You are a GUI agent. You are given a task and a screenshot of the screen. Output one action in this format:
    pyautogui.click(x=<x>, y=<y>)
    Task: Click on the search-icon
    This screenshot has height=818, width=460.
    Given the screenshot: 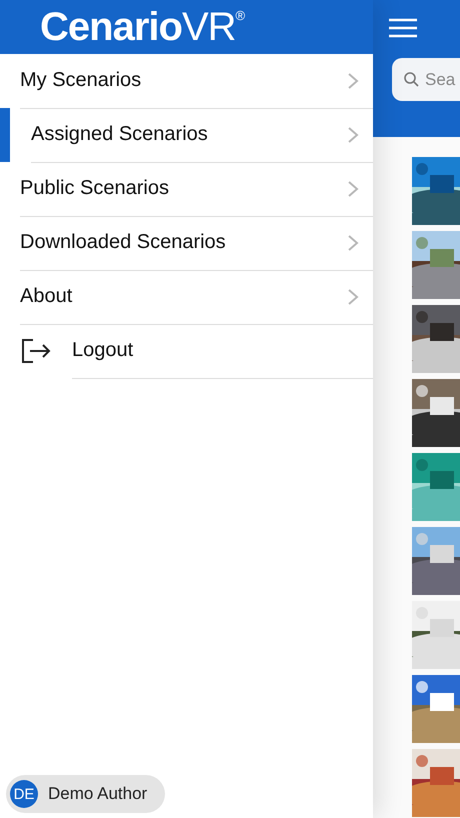 What is the action you would take?
    pyautogui.click(x=411, y=79)
    